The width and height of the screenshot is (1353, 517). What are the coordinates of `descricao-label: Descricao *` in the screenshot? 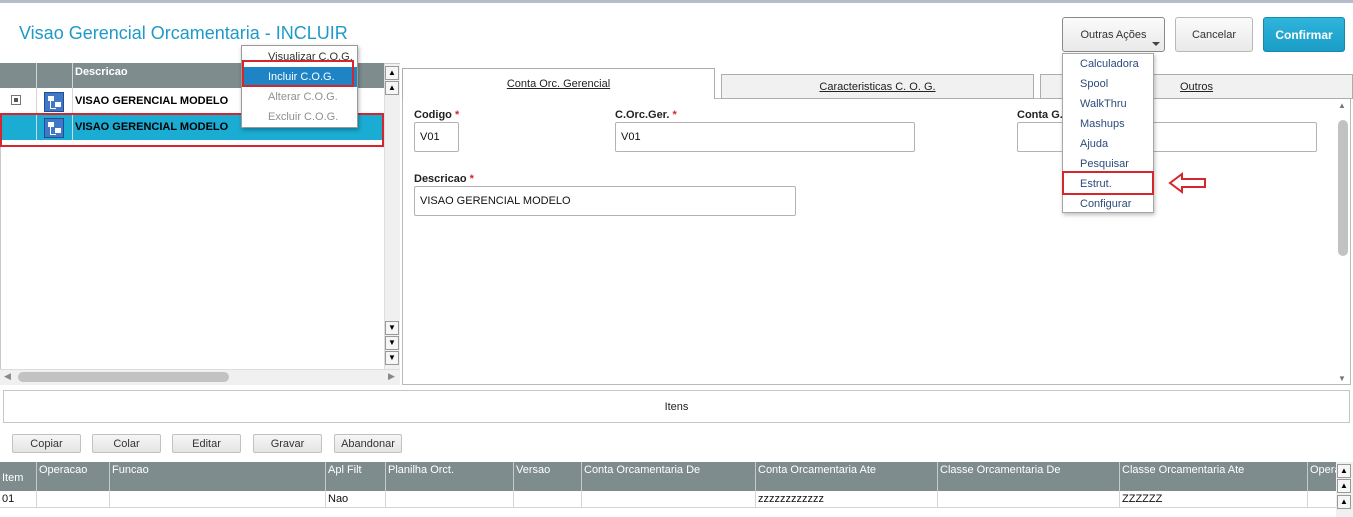 It's located at (444, 179).